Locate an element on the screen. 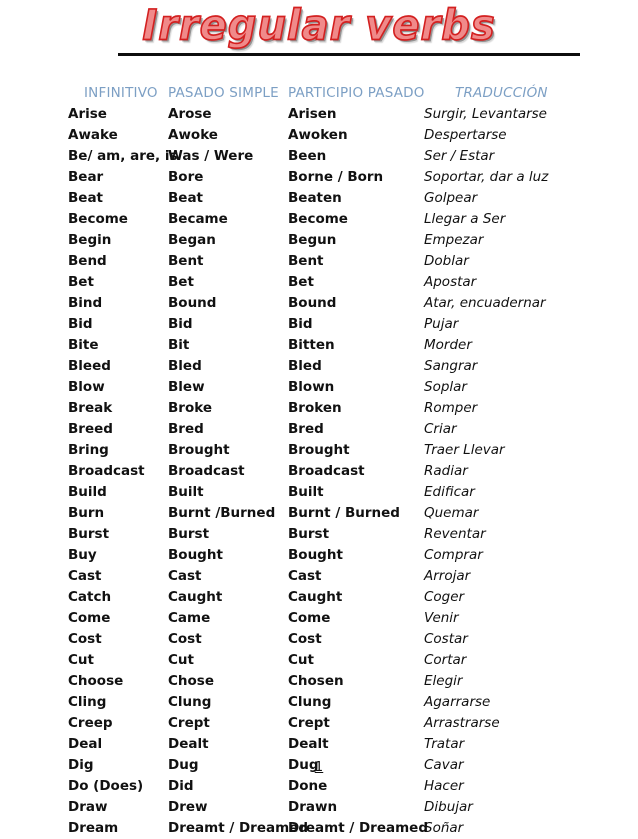  verb-infinitive: Broadcast is located at coordinates (106, 471).